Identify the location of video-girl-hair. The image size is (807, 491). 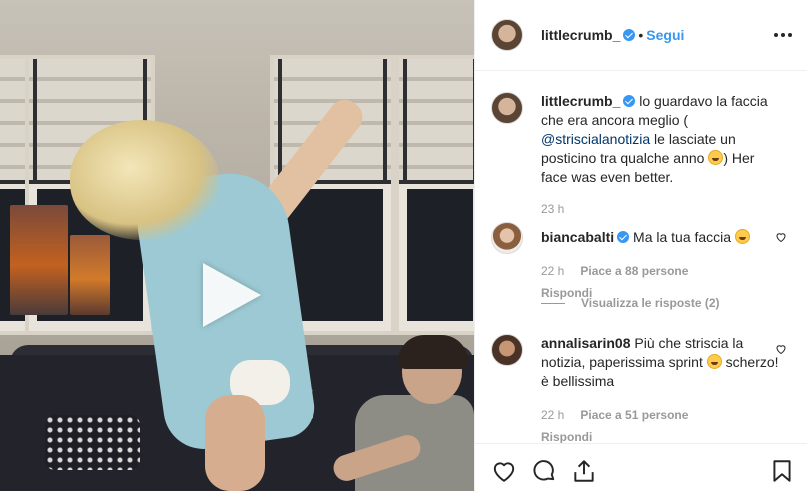
(145, 180).